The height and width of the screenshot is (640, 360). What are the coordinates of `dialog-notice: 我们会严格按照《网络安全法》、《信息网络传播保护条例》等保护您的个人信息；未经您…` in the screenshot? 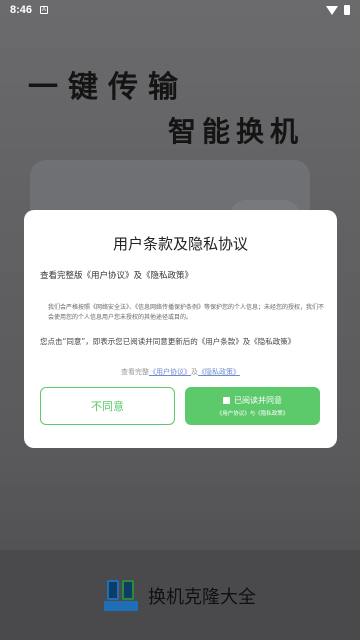 It's located at (186, 312).